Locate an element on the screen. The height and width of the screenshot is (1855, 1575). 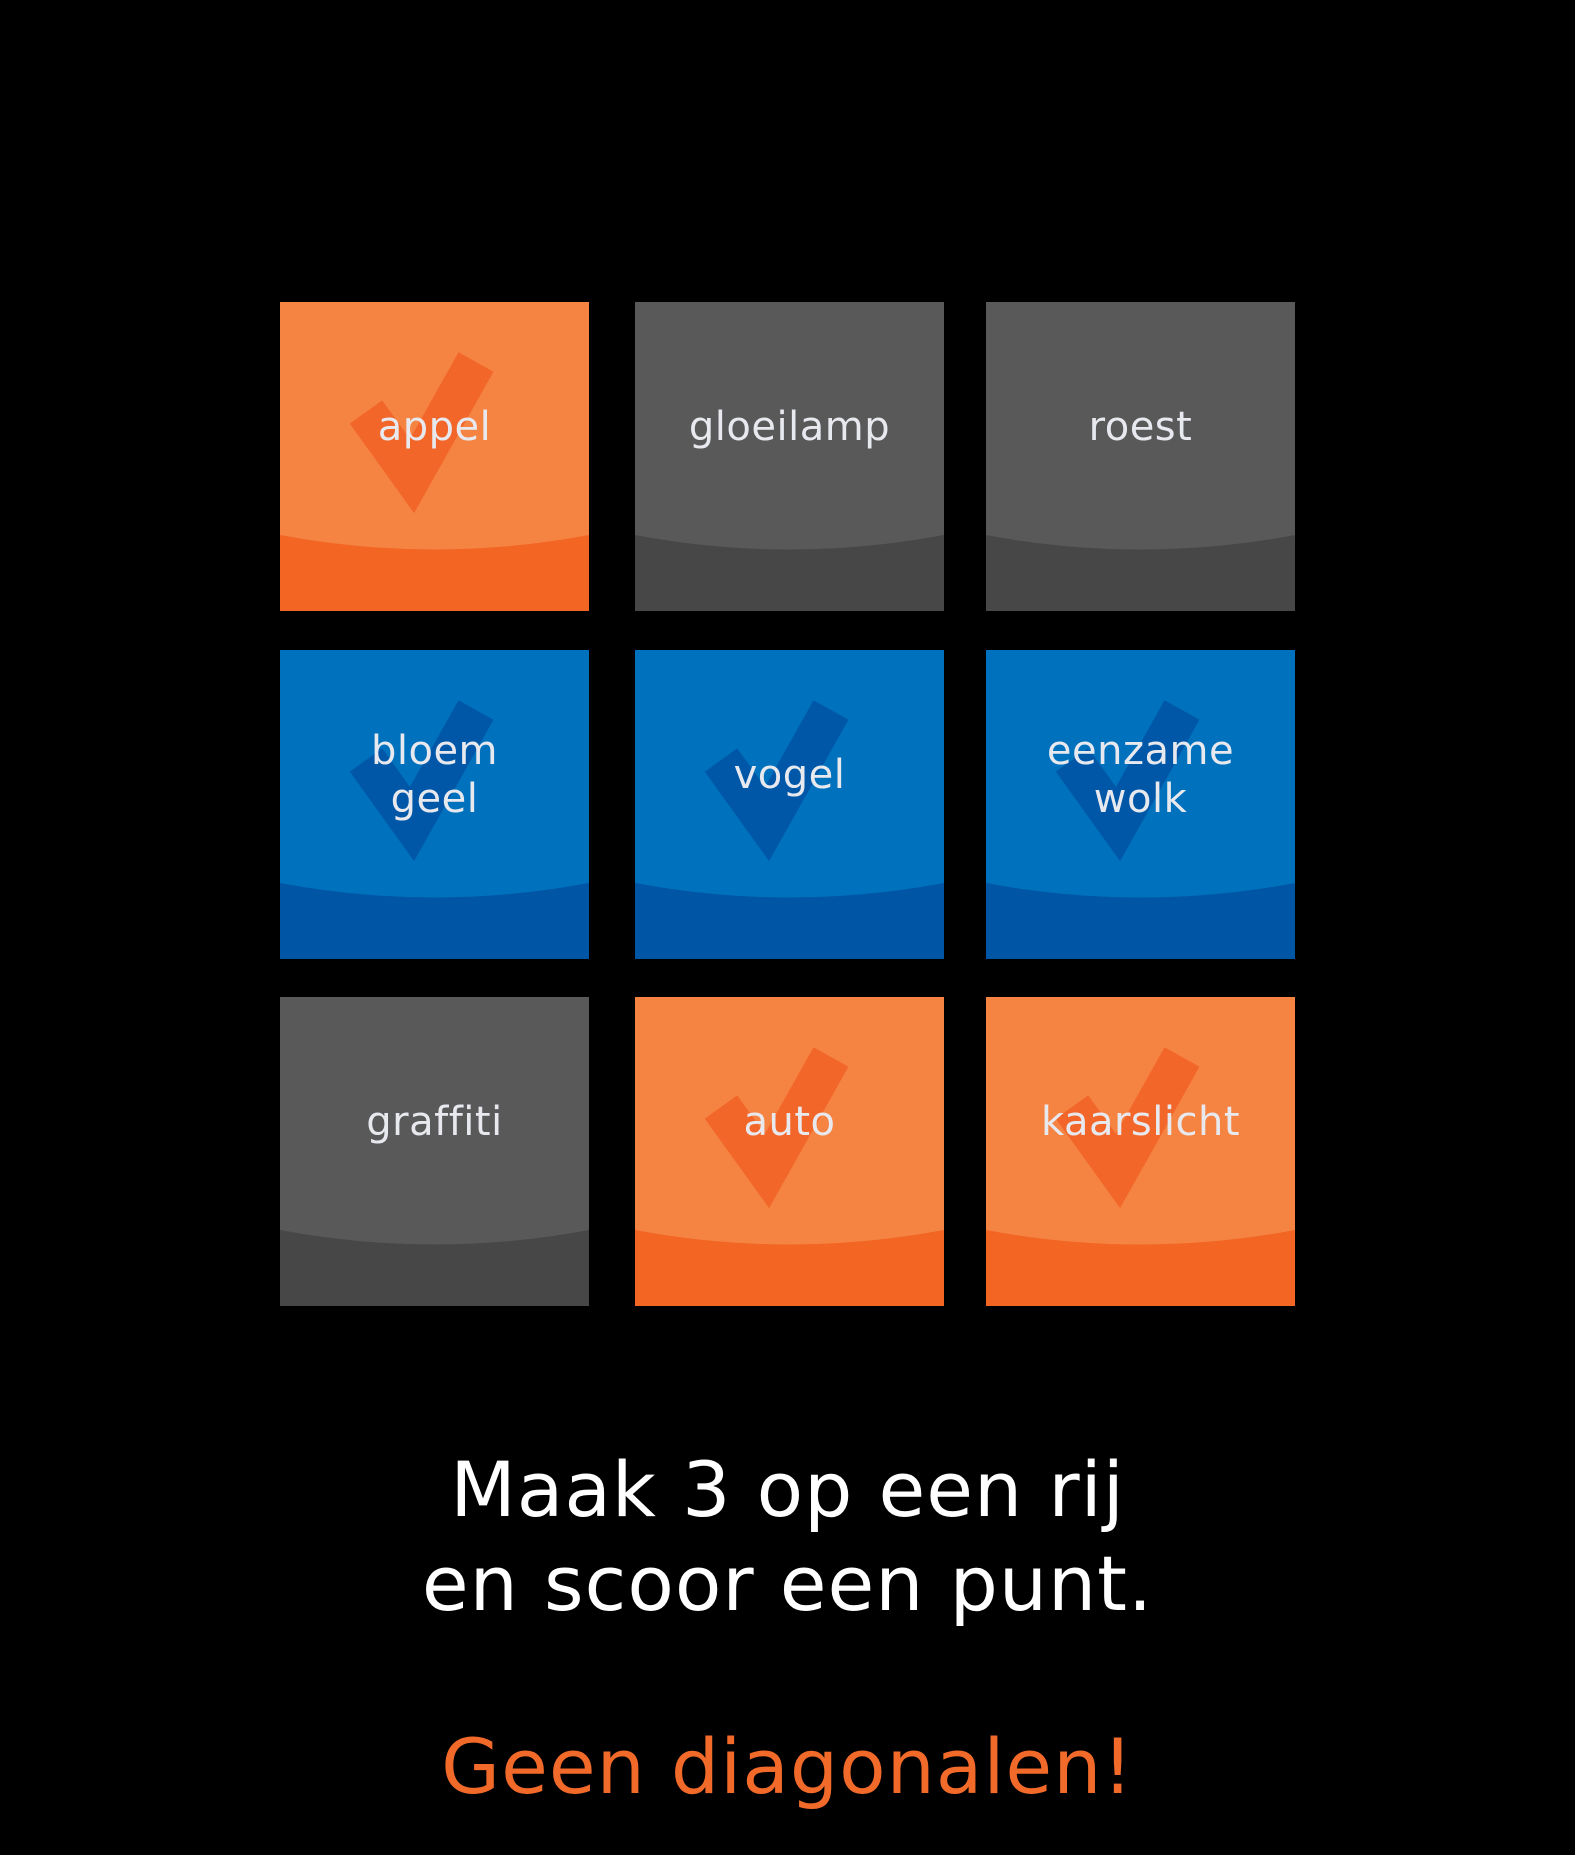
no-diagonals-warning: Geen diagonalen! is located at coordinates (787, 1766).